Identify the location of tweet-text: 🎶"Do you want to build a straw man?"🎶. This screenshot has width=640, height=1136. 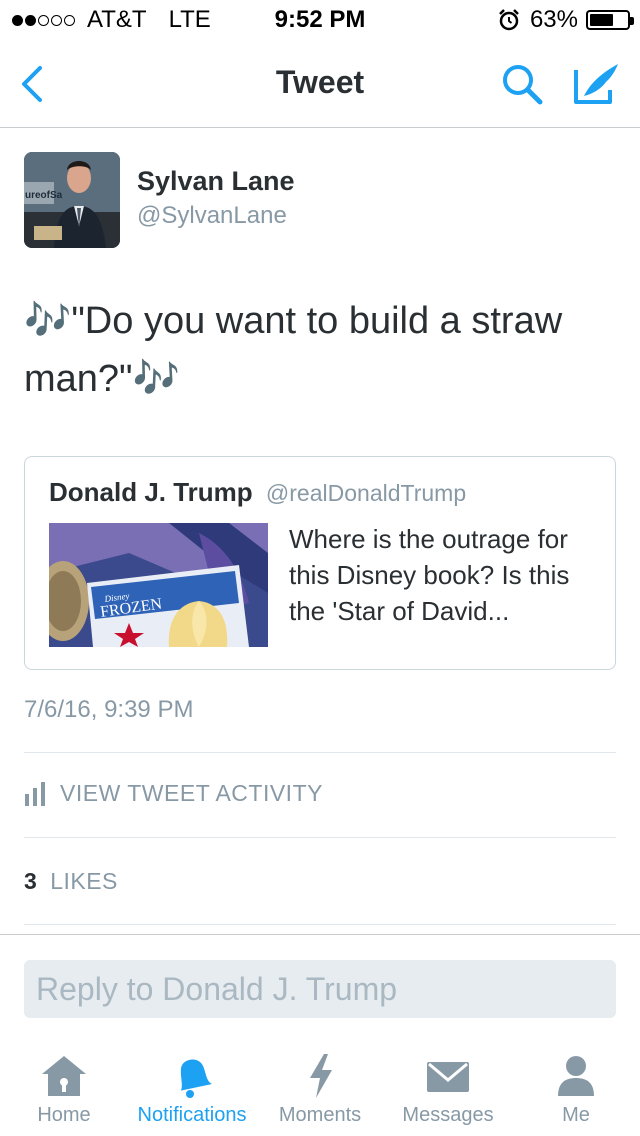
(293, 350).